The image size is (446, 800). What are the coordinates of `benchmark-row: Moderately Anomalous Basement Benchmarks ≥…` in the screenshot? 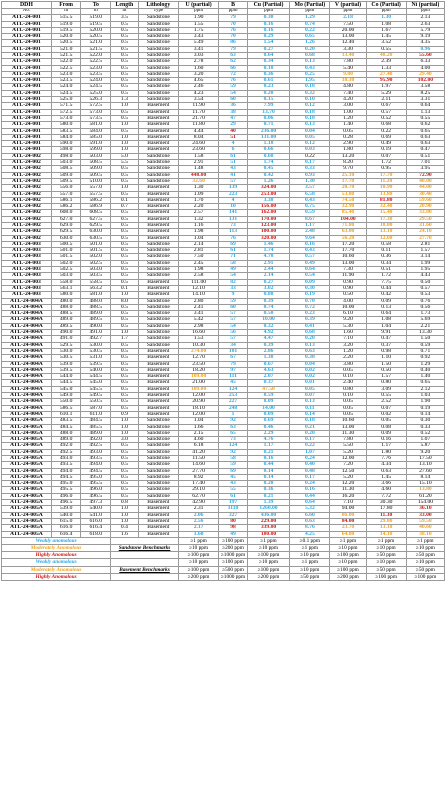 It's located at (223, 569).